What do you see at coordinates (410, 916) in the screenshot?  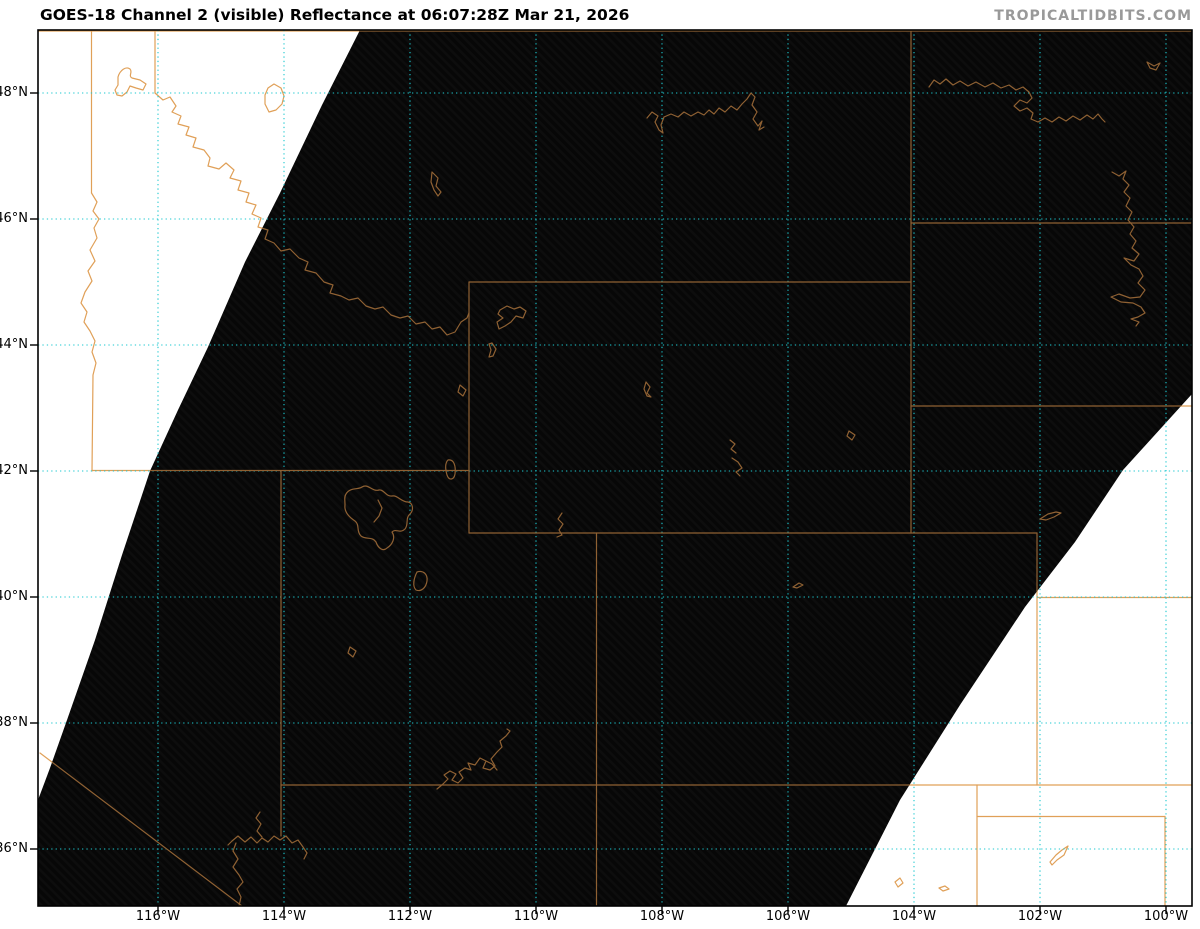 I see `lon-tick-label: 112°W` at bounding box center [410, 916].